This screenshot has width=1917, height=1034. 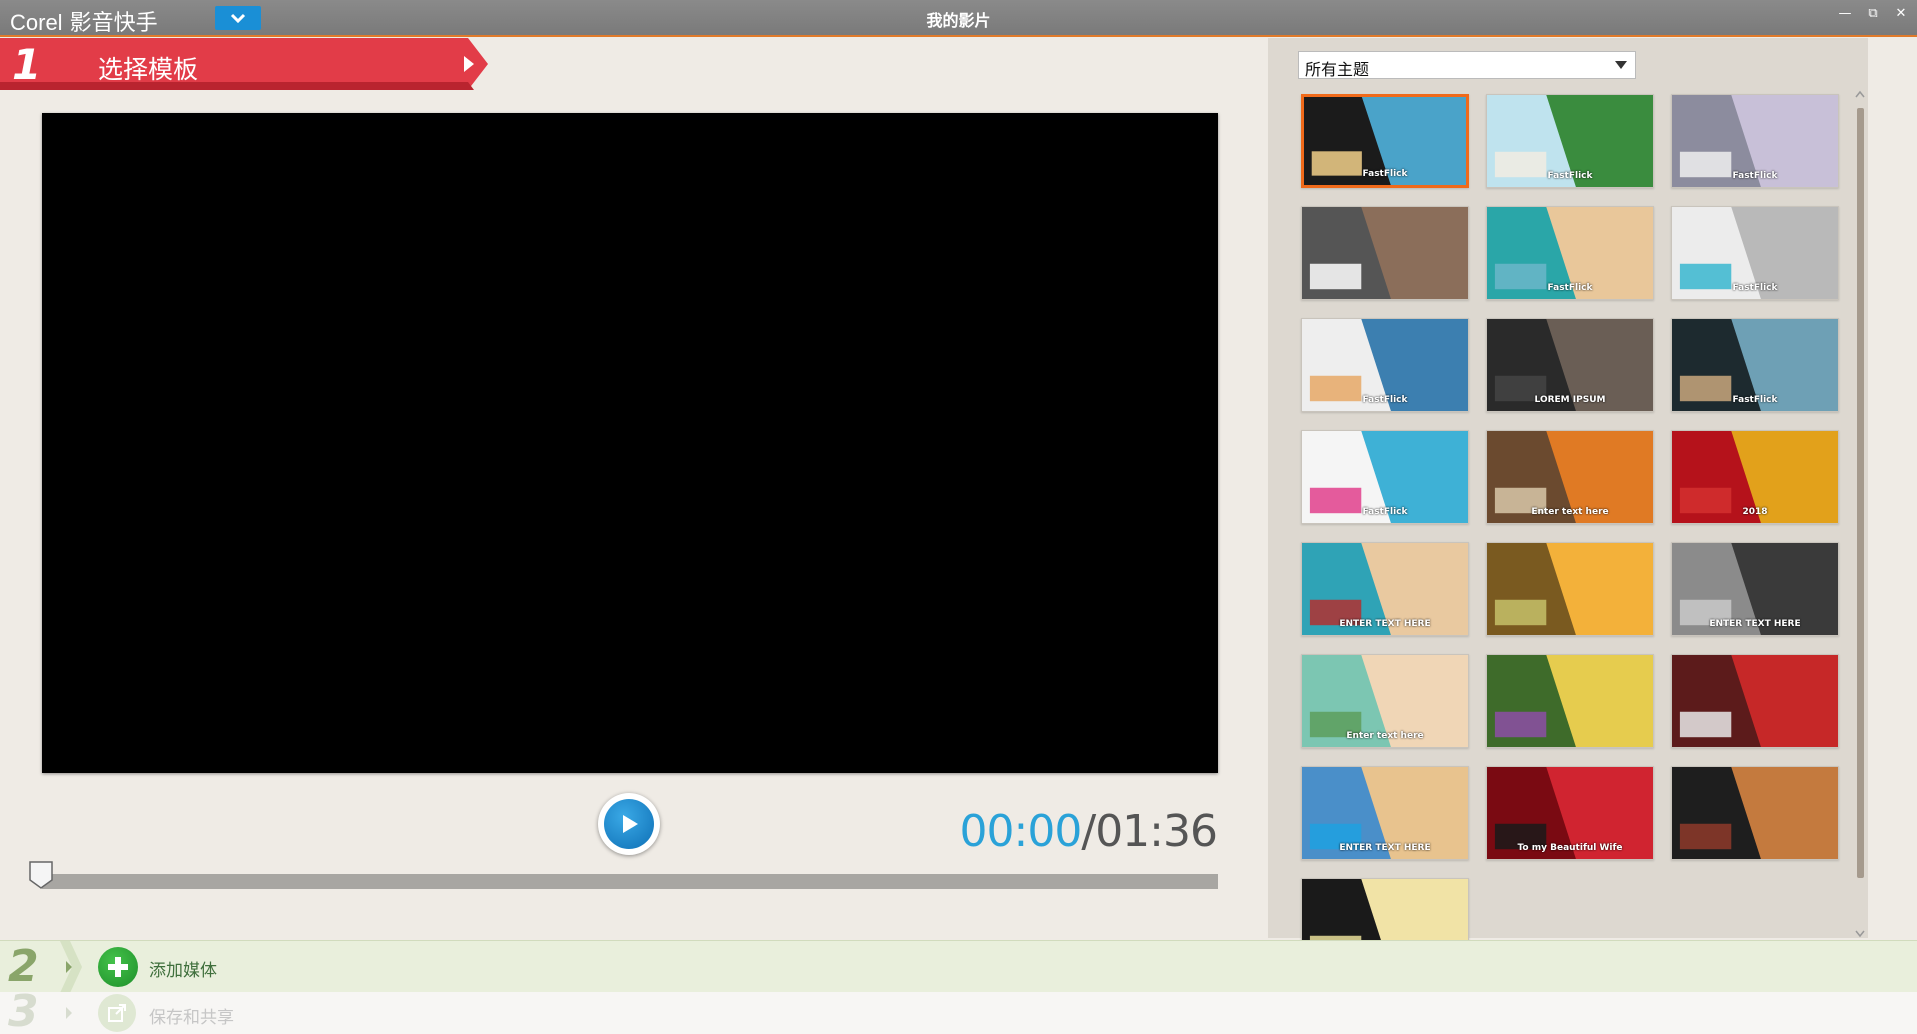 I want to click on add-media-label: 添加媒体, so click(x=183, y=968).